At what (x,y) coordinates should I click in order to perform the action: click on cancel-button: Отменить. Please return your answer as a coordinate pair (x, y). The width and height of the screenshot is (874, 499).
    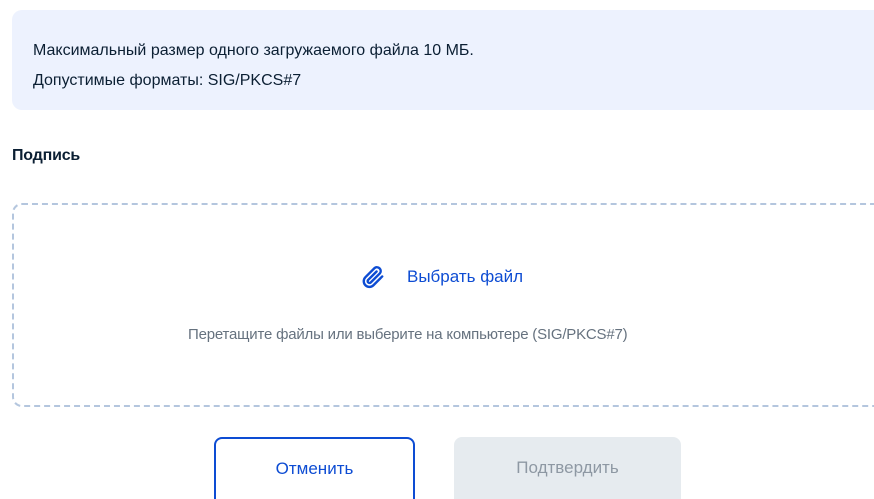
    Looking at the image, I should click on (314, 468).